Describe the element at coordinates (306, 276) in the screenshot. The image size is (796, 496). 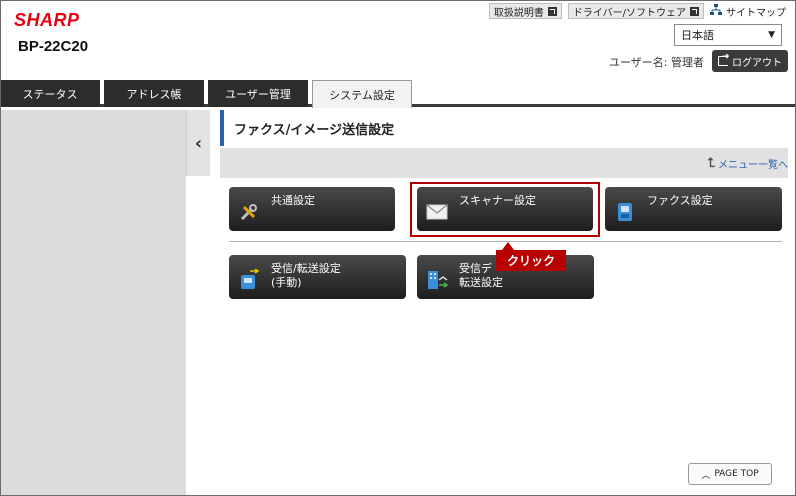
I see `receive-forward-label: 受信/転送設定 (手動)` at that location.